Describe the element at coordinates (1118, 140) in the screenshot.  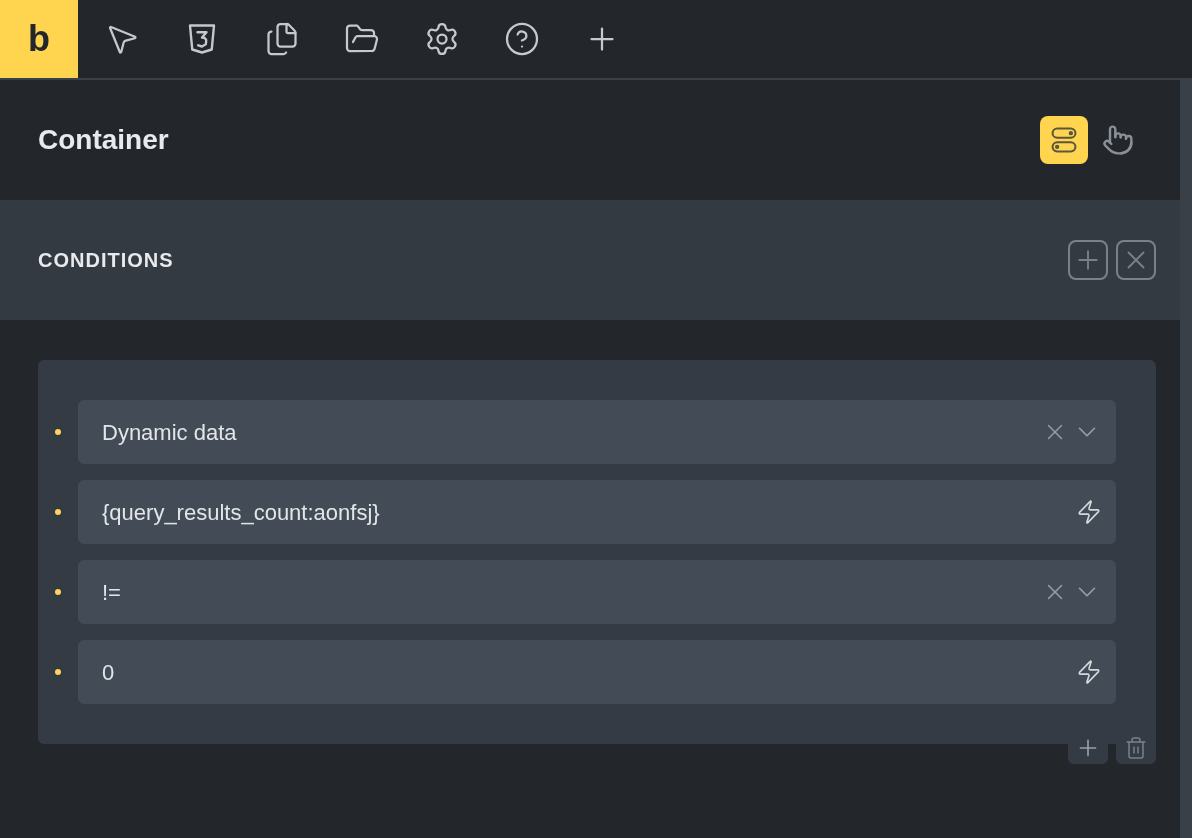
I see `hand-pointer-icon` at that location.